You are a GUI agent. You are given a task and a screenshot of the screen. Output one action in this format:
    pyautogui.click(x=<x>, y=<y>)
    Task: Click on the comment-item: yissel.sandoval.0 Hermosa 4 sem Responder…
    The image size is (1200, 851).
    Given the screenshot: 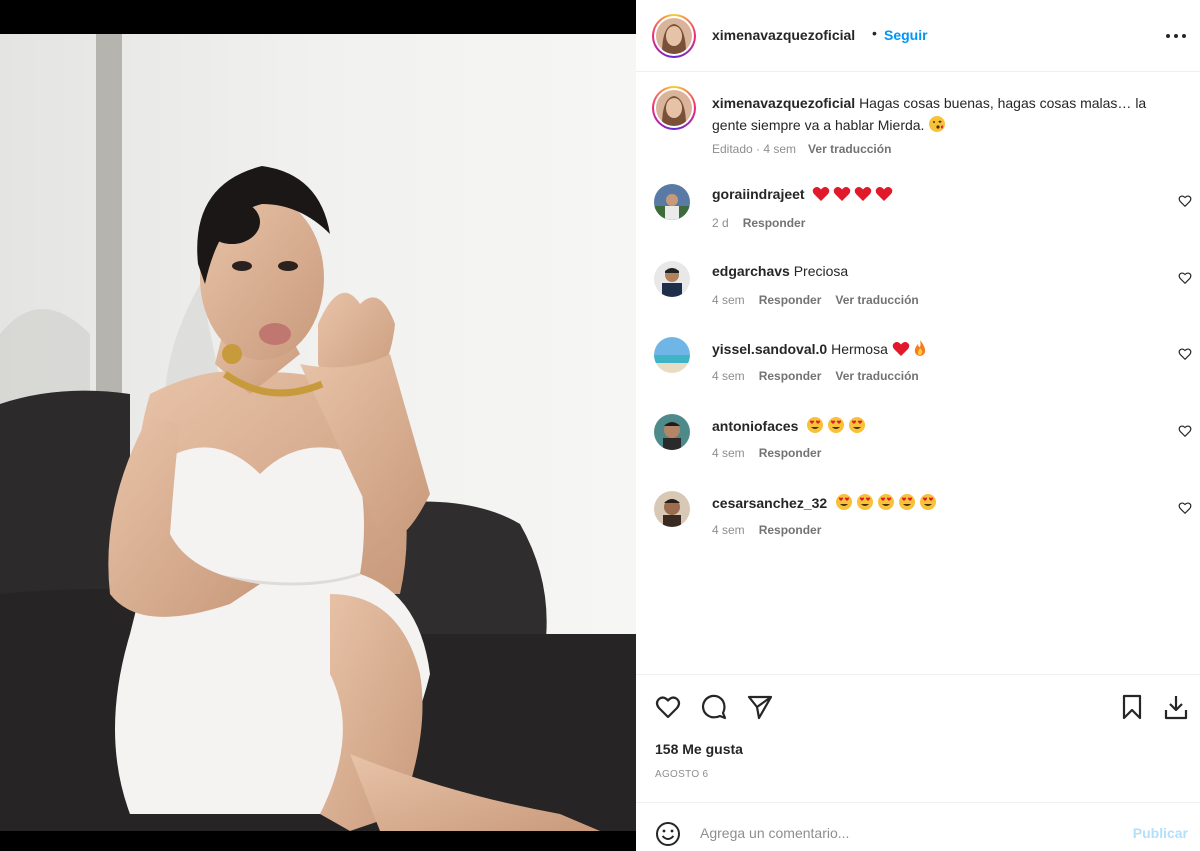 What is the action you would take?
    pyautogui.click(x=922, y=367)
    